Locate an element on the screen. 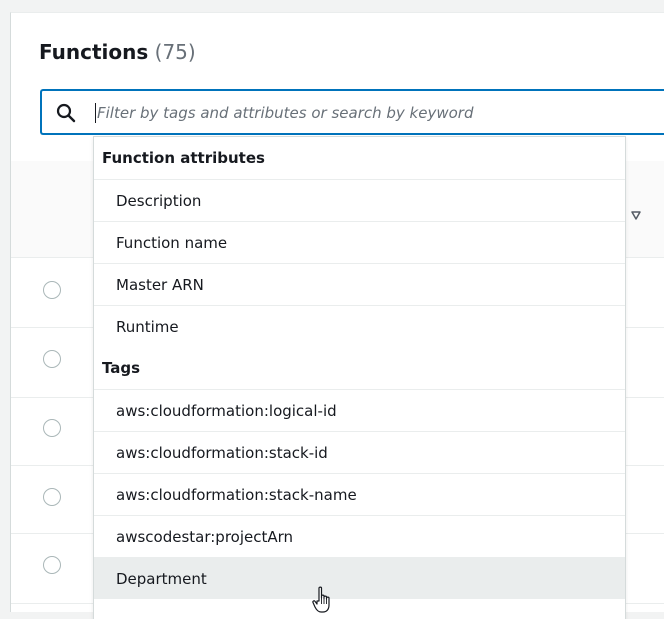  page-title: Functions (75) is located at coordinates (117, 52).